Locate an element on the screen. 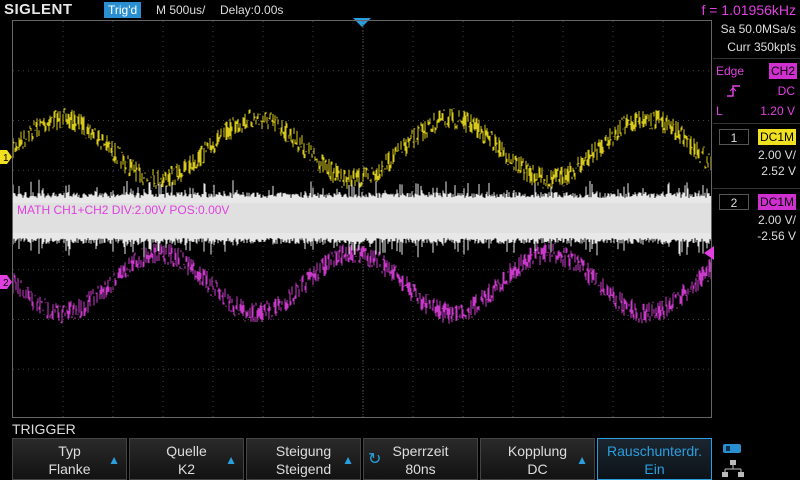 The height and width of the screenshot is (480, 800). trigger-level-row: L 1.20 V is located at coordinates (756, 111).